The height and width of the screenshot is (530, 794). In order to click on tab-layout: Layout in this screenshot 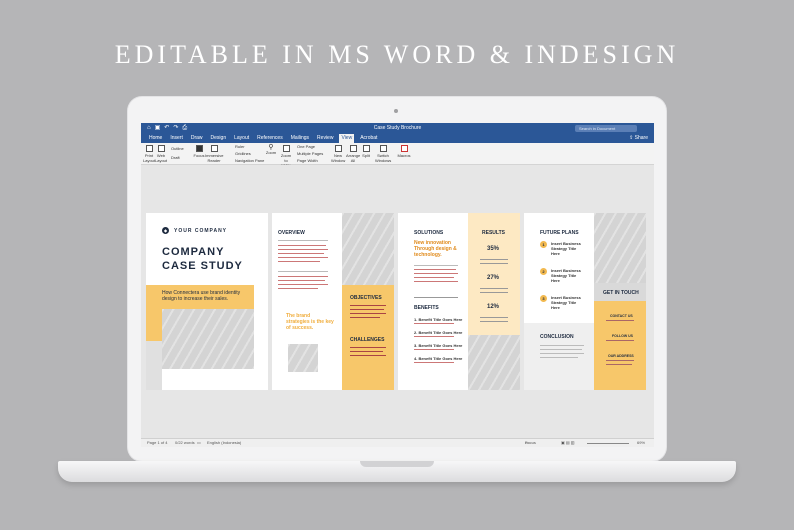, I will do `click(241, 138)`.